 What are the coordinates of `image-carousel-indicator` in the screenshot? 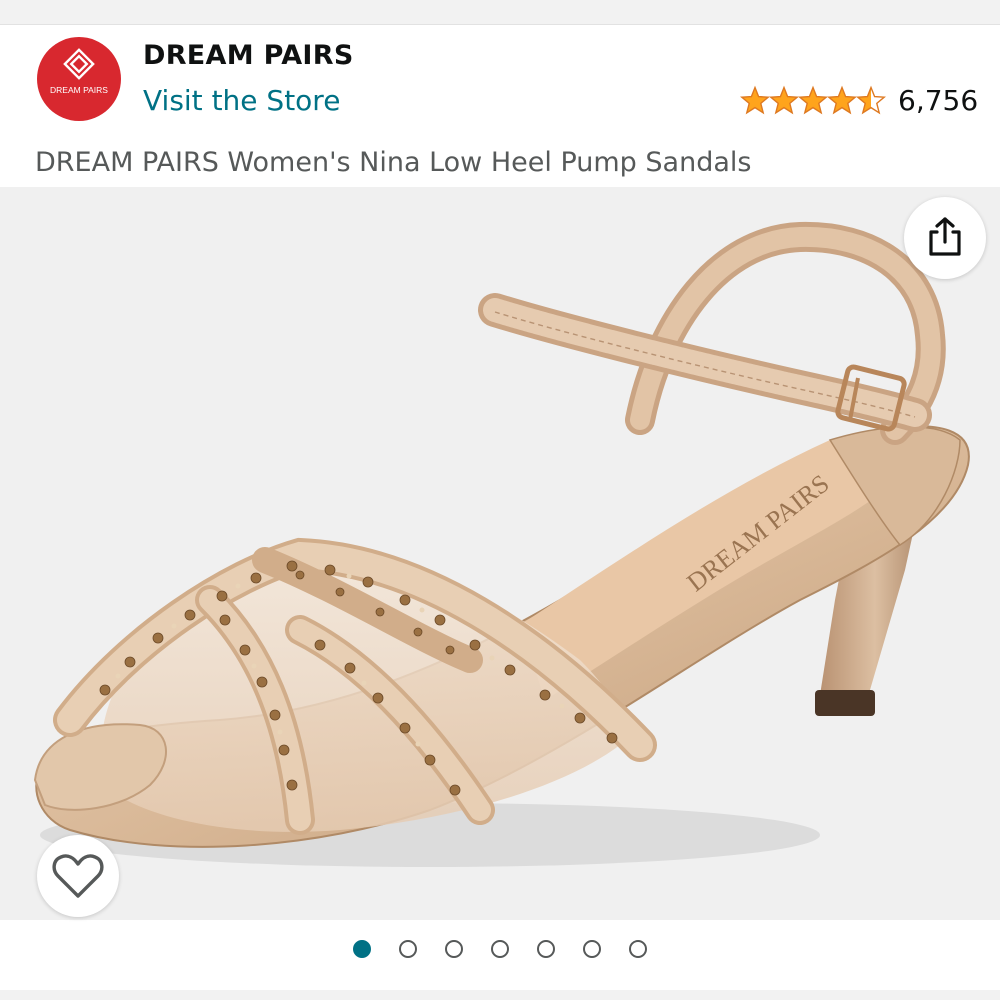 It's located at (500, 953).